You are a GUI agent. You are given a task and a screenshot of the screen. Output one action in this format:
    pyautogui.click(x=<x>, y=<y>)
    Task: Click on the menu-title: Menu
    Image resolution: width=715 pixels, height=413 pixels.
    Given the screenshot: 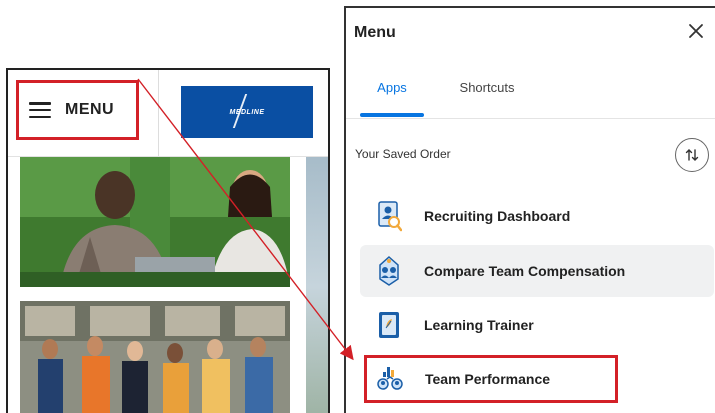 What is the action you would take?
    pyautogui.click(x=375, y=32)
    